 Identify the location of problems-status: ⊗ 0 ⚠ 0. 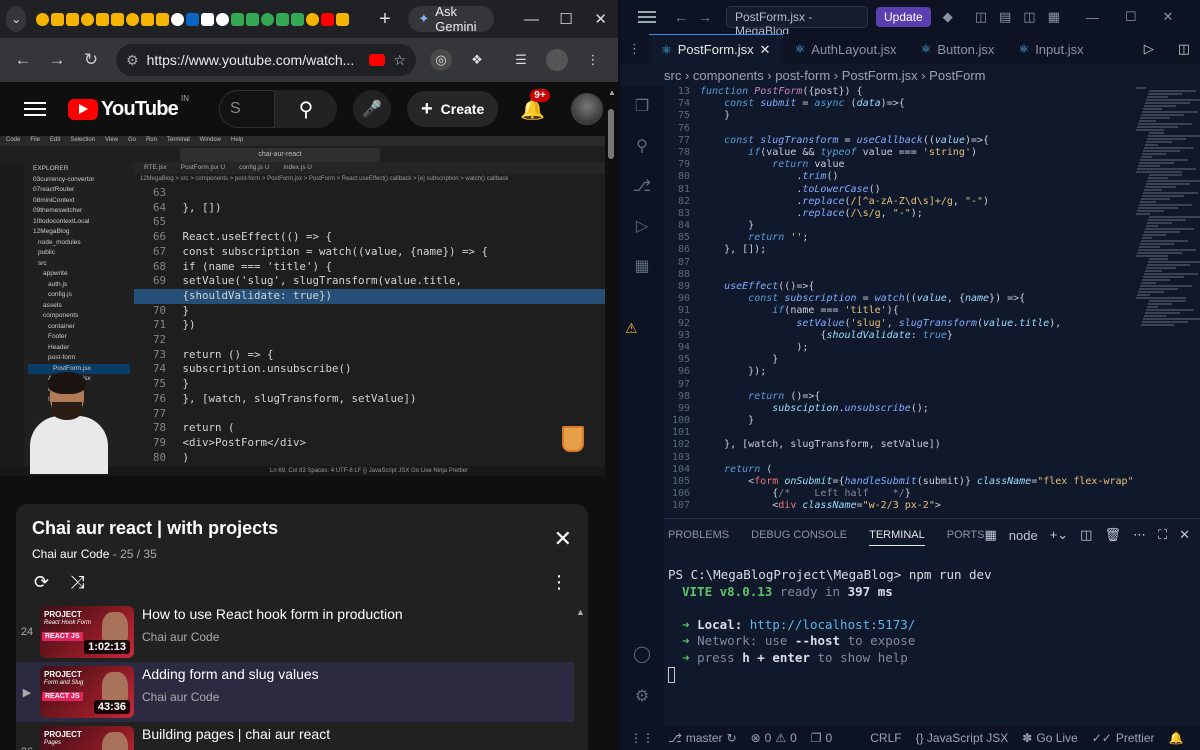
(774, 738).